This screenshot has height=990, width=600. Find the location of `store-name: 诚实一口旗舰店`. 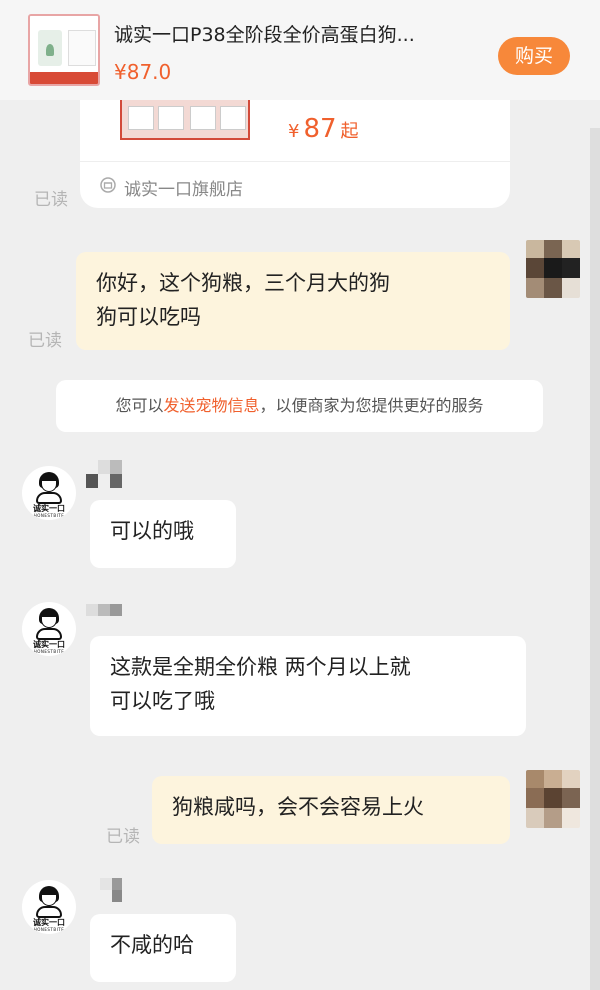

store-name: 诚实一口旗舰店 is located at coordinates (183, 187).